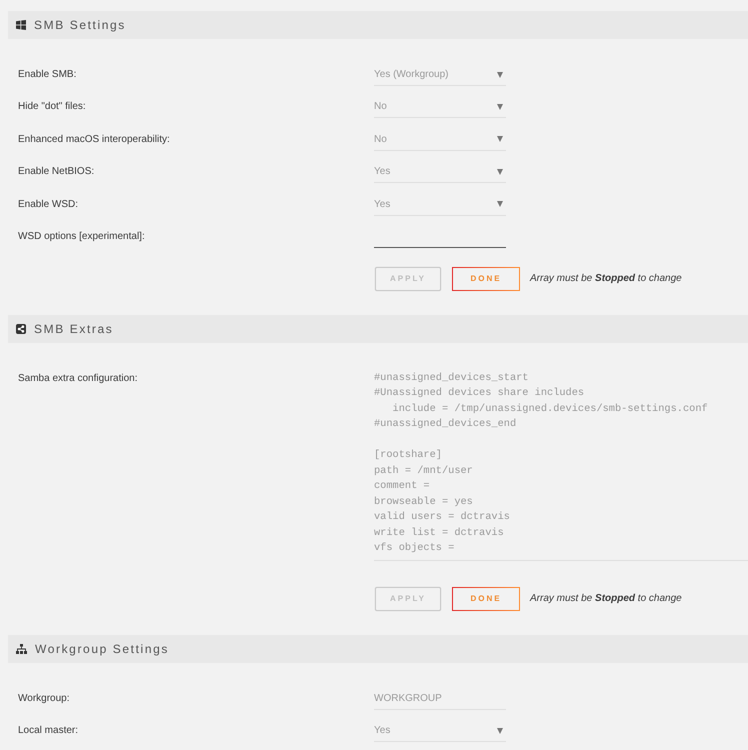  What do you see at coordinates (440, 75) in the screenshot?
I see `dropdown: Yes (Workgroup)` at bounding box center [440, 75].